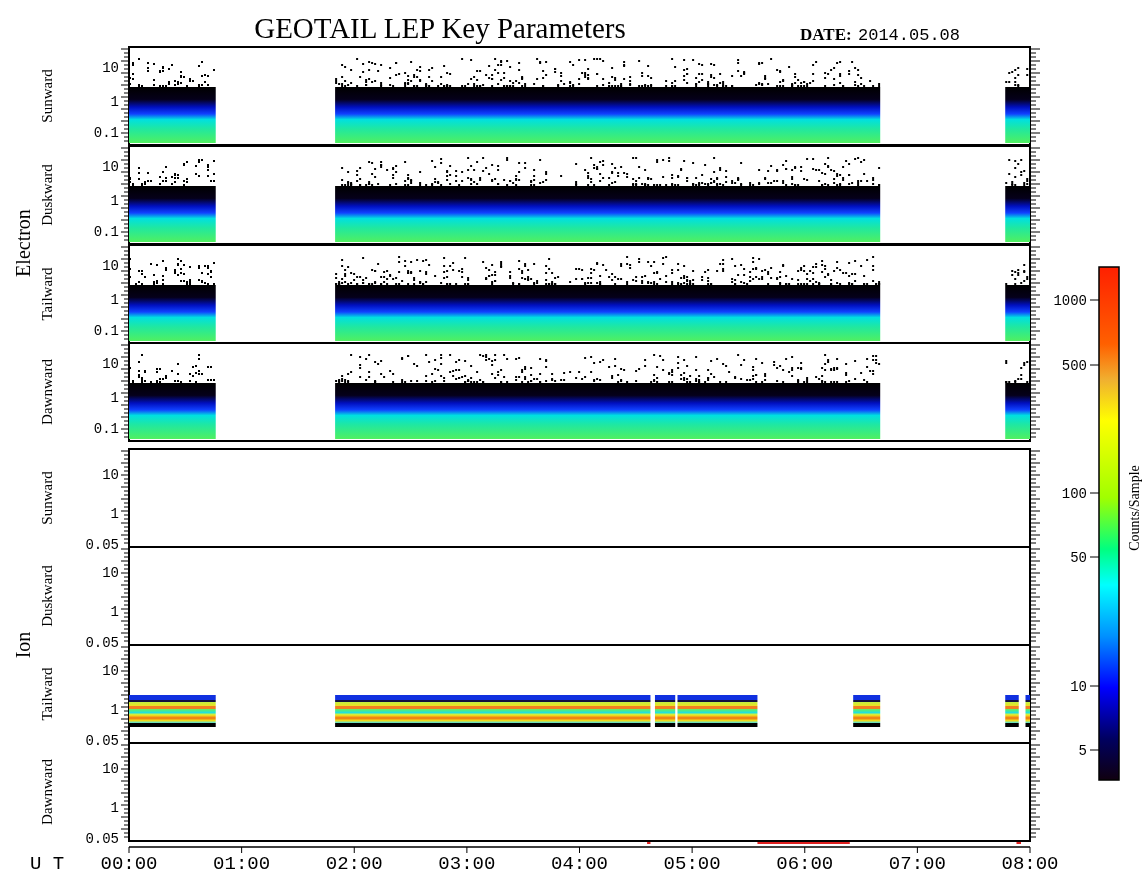 This screenshot has width=1142, height=880. What do you see at coordinates (579, 864) in the screenshot?
I see `x-tick-label: 04:00` at bounding box center [579, 864].